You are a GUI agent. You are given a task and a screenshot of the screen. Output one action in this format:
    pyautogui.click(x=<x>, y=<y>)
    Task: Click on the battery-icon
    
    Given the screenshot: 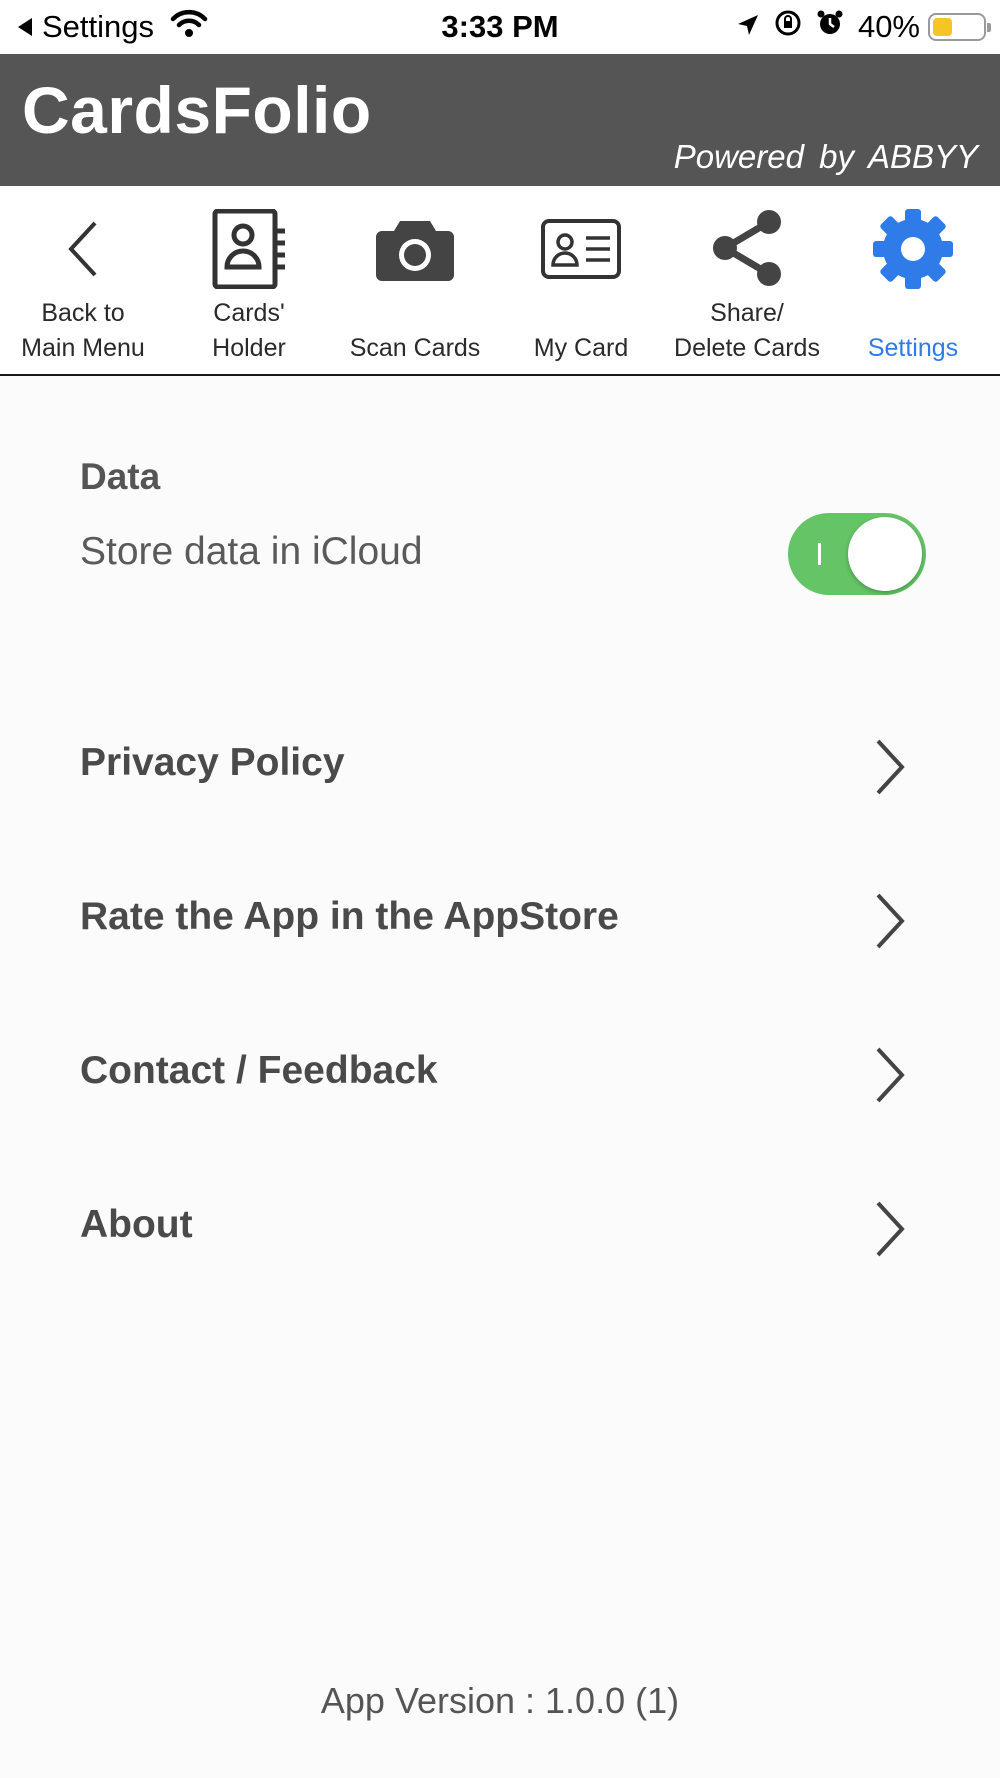 What is the action you would take?
    pyautogui.click(x=959, y=27)
    